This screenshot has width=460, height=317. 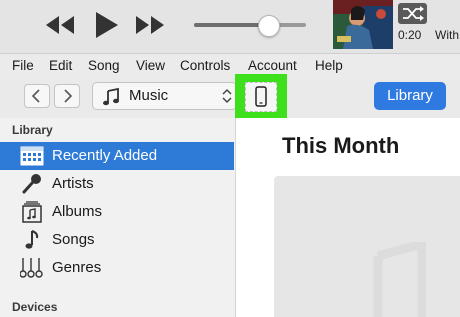 What do you see at coordinates (150, 25) in the screenshot?
I see `fast-forward-button` at bounding box center [150, 25].